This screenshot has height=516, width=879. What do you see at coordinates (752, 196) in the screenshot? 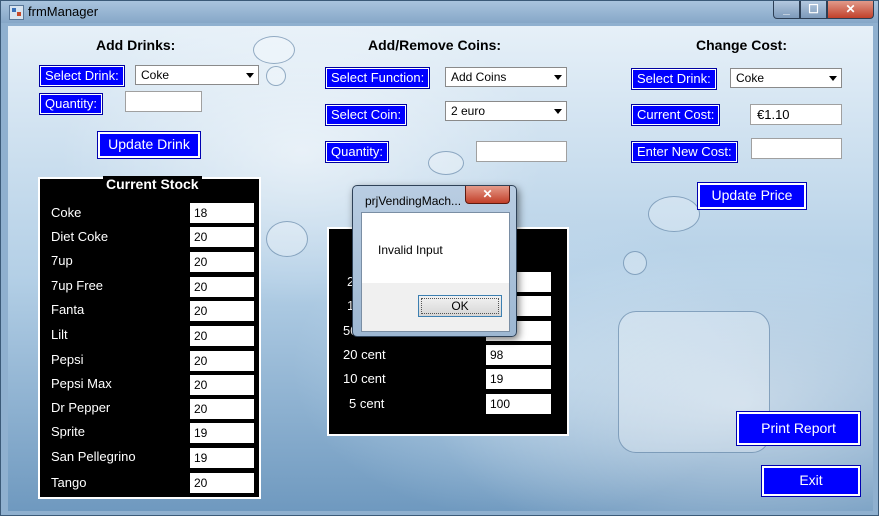
I see `update-price-button: Update Price` at bounding box center [752, 196].